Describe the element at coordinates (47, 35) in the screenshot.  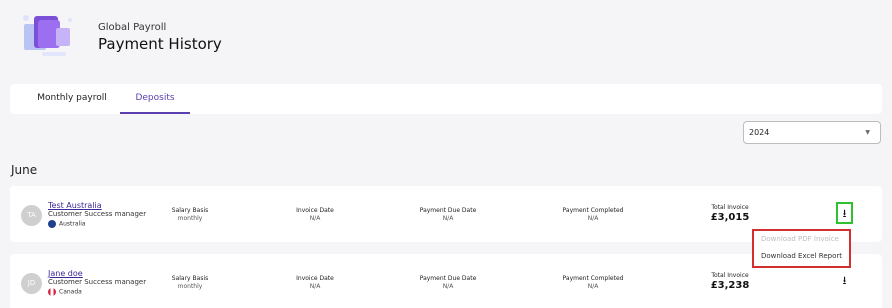
I see `payroll-logo` at that location.